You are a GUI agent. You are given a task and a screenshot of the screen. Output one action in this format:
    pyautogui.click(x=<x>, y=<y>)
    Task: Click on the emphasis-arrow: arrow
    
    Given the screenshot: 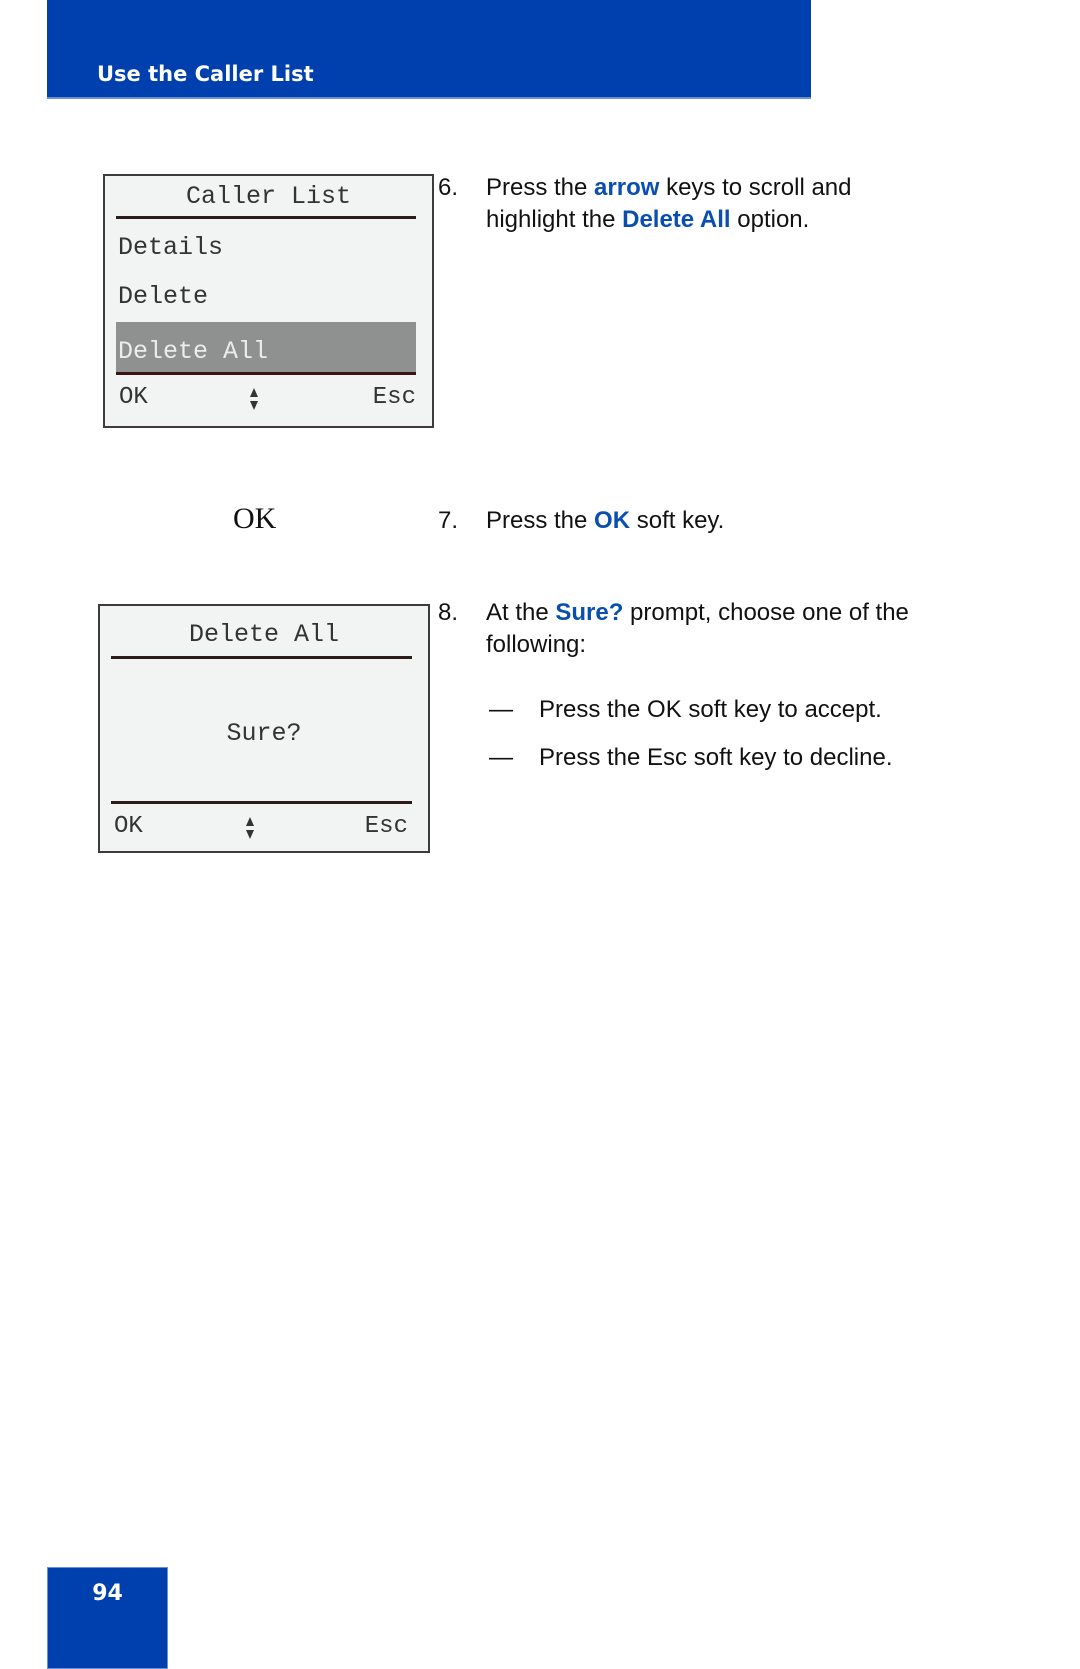 What is the action you would take?
    pyautogui.click(x=627, y=187)
    